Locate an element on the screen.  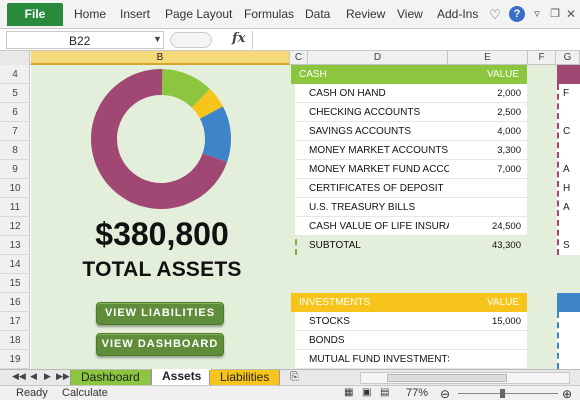
row-value: 2,000 is located at coordinates (487, 93).